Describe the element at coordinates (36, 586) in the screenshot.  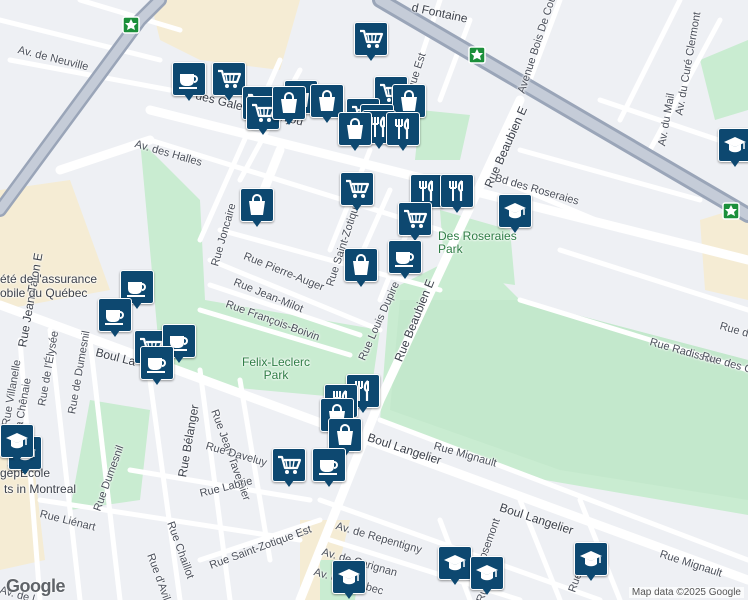
I see `google-logo: Google` at that location.